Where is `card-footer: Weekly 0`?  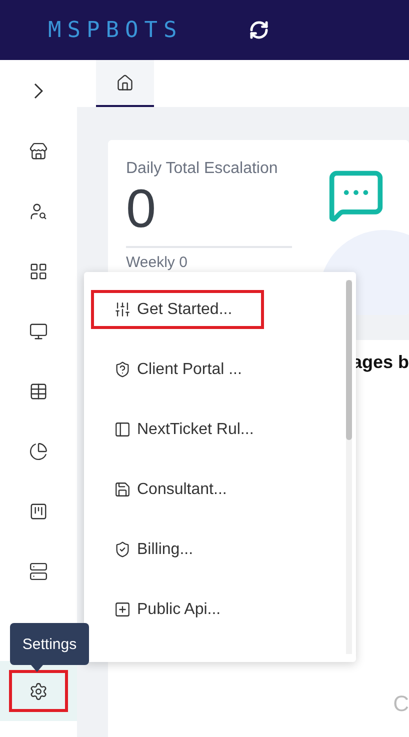 card-footer: Weekly 0 is located at coordinates (258, 262).